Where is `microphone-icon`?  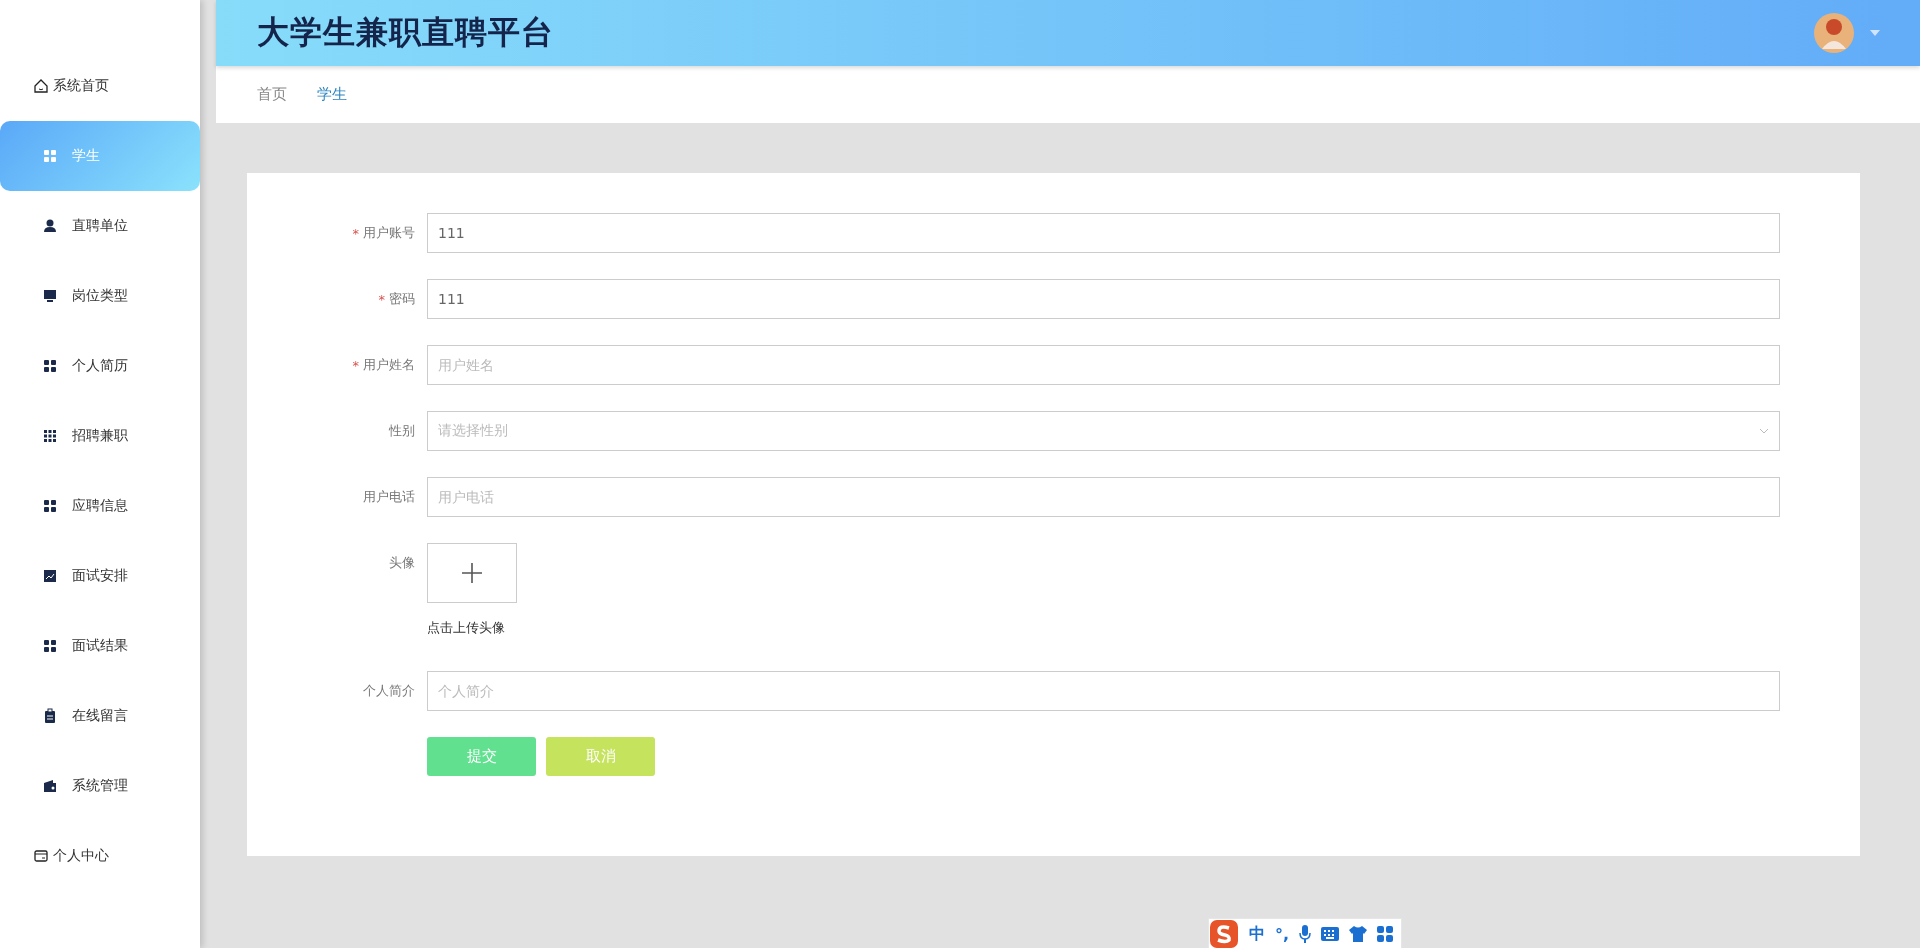 microphone-icon is located at coordinates (1305, 934).